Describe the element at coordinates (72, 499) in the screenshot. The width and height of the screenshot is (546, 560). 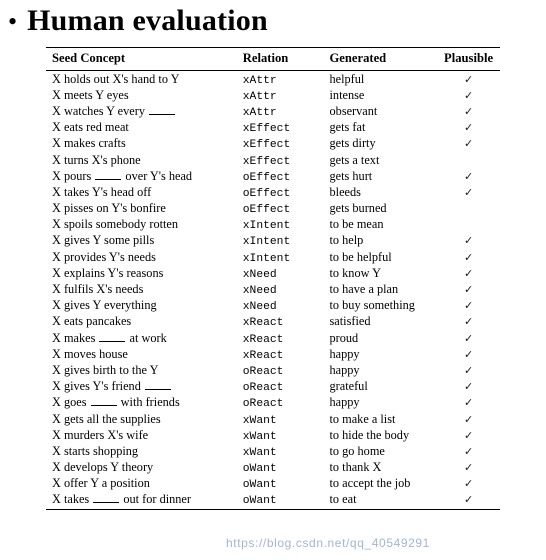
I see `seed-text: X takes` at that location.